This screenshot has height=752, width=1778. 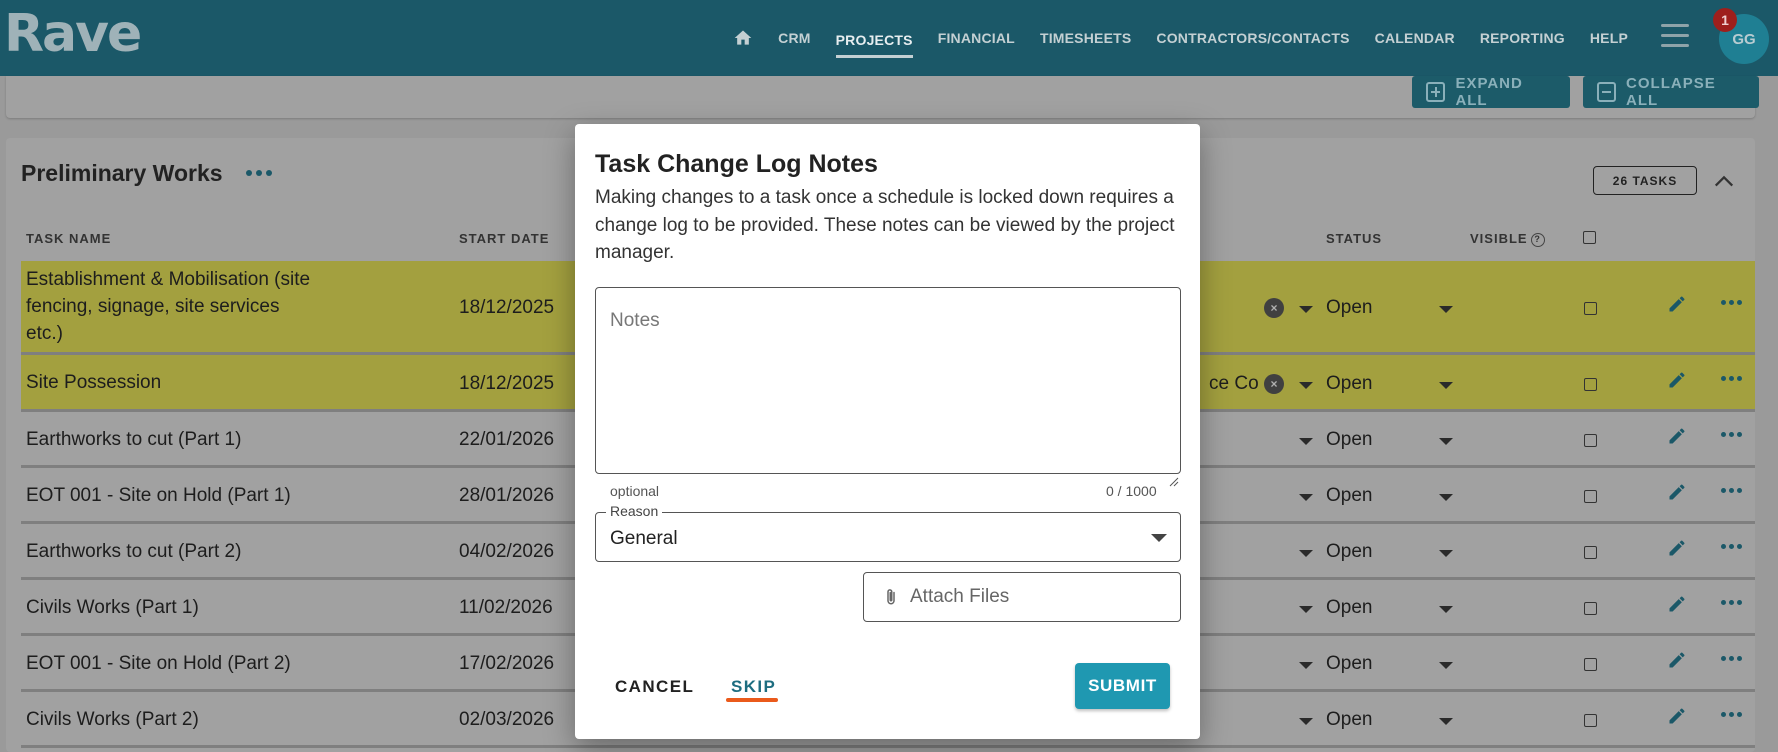 I want to click on nav-item-reporting: REPORTING, so click(x=1522, y=38).